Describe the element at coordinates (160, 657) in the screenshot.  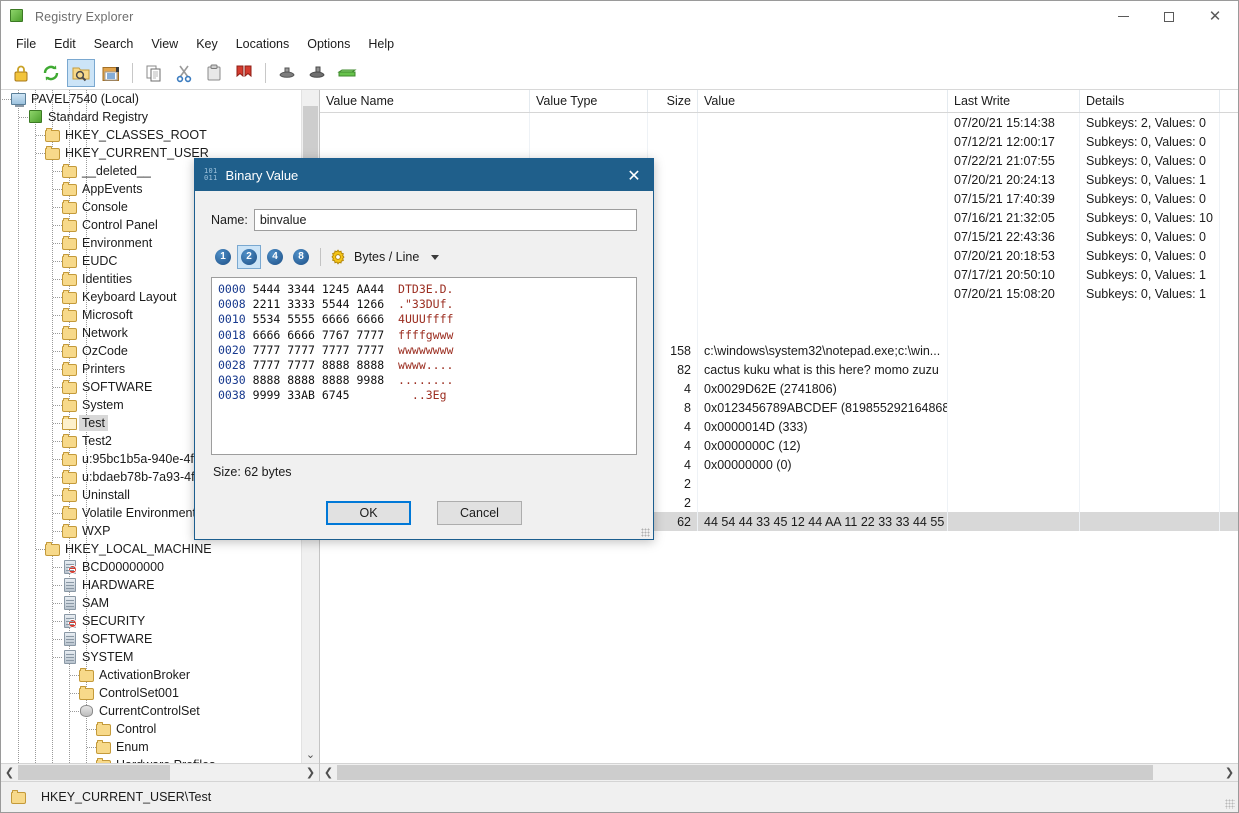
I see `tree-item-system: SYSTEM` at that location.